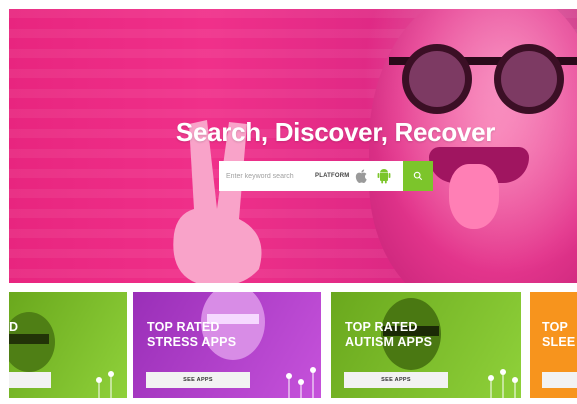  Describe the element at coordinates (335, 132) in the screenshot. I see `hero-title: Search, Discover, Recover` at that location.